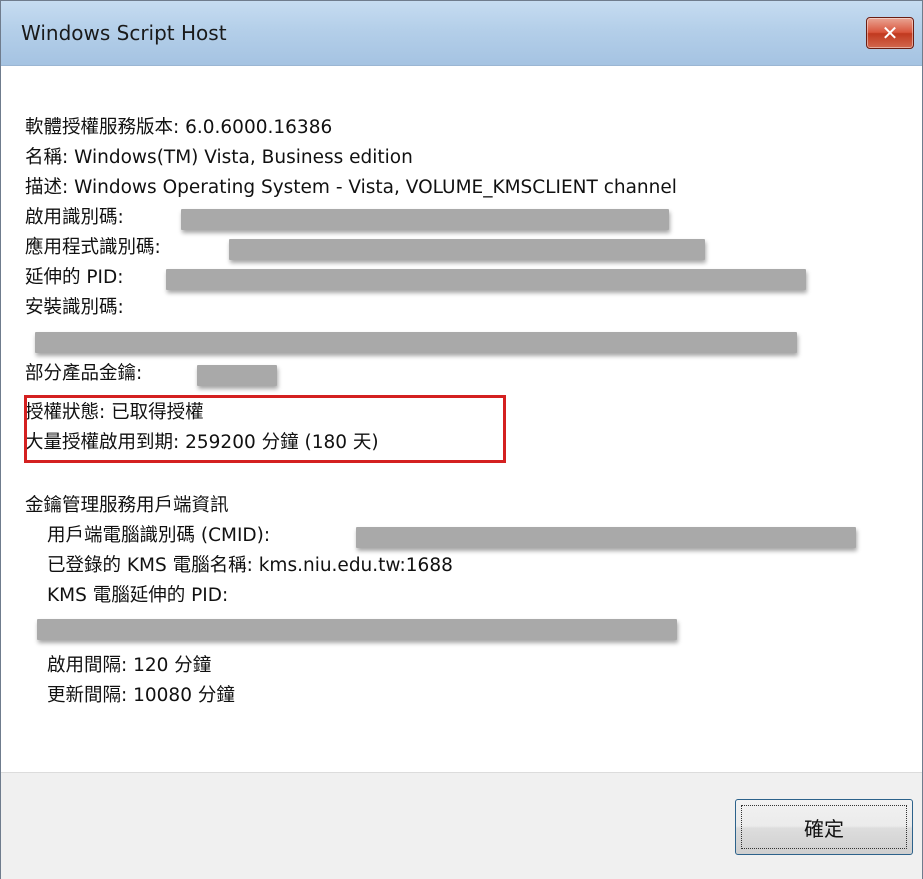 The height and width of the screenshot is (879, 923). Describe the element at coordinates (74, 277) in the screenshot. I see `extended-pid-label: 延伸的 PID:` at that location.